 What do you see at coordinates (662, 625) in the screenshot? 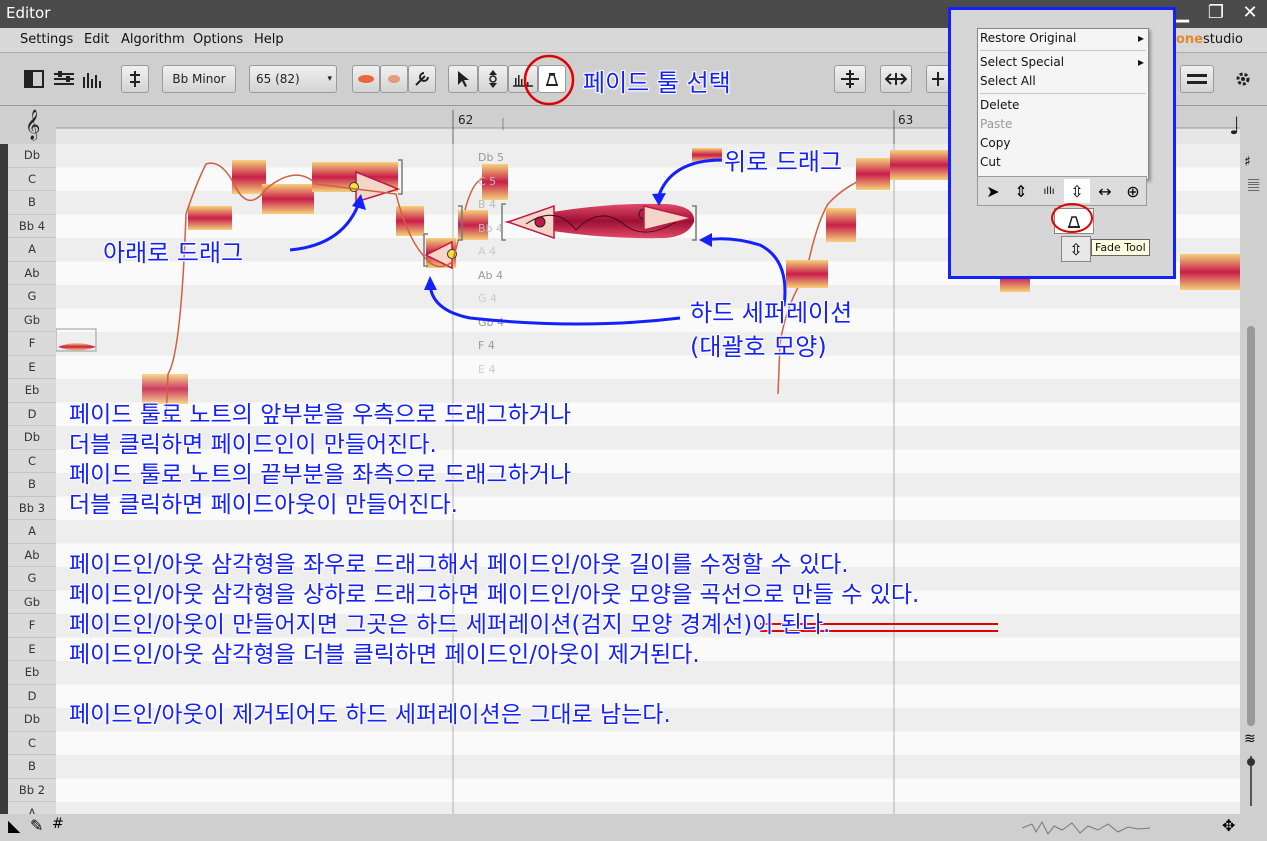
I see `annotation-struck-text: (검지 모양 경계선)` at bounding box center [662, 625].